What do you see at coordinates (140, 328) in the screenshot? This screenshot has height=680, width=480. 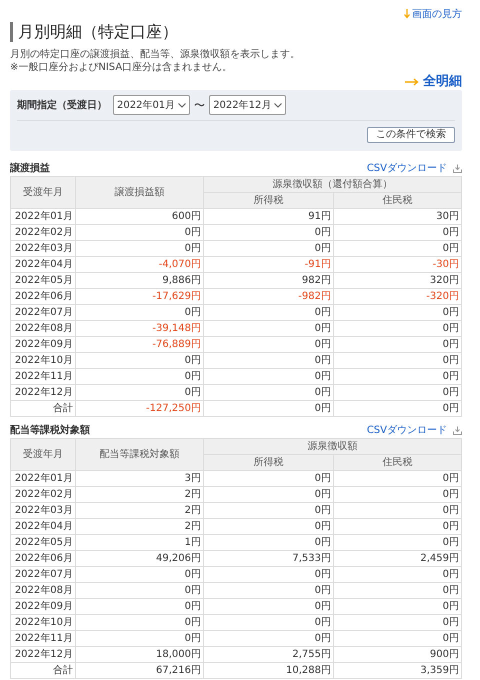 I see `amount-cell: -39,148円` at bounding box center [140, 328].